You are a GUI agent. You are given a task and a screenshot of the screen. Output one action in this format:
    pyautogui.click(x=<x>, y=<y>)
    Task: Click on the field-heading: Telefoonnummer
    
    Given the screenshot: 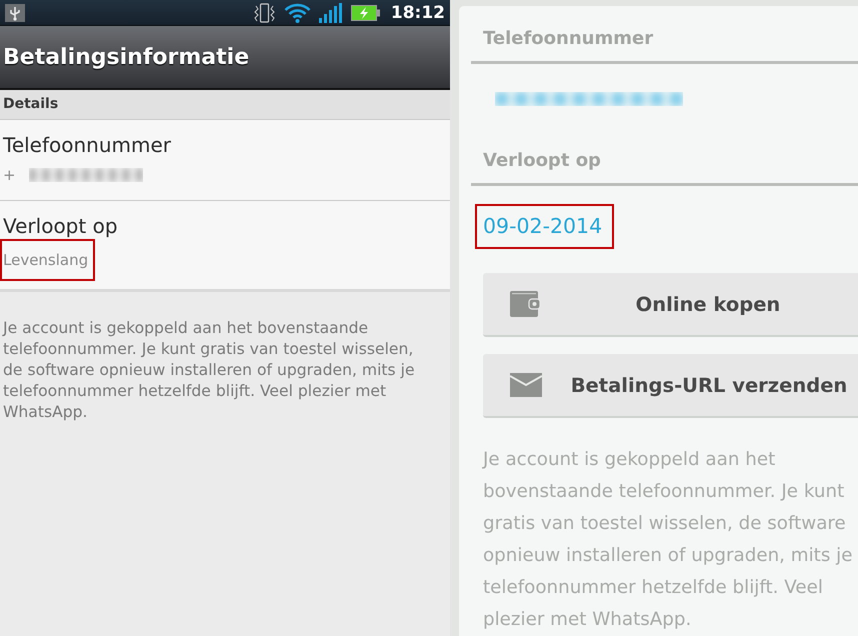 What is the action you would take?
    pyautogui.click(x=664, y=35)
    